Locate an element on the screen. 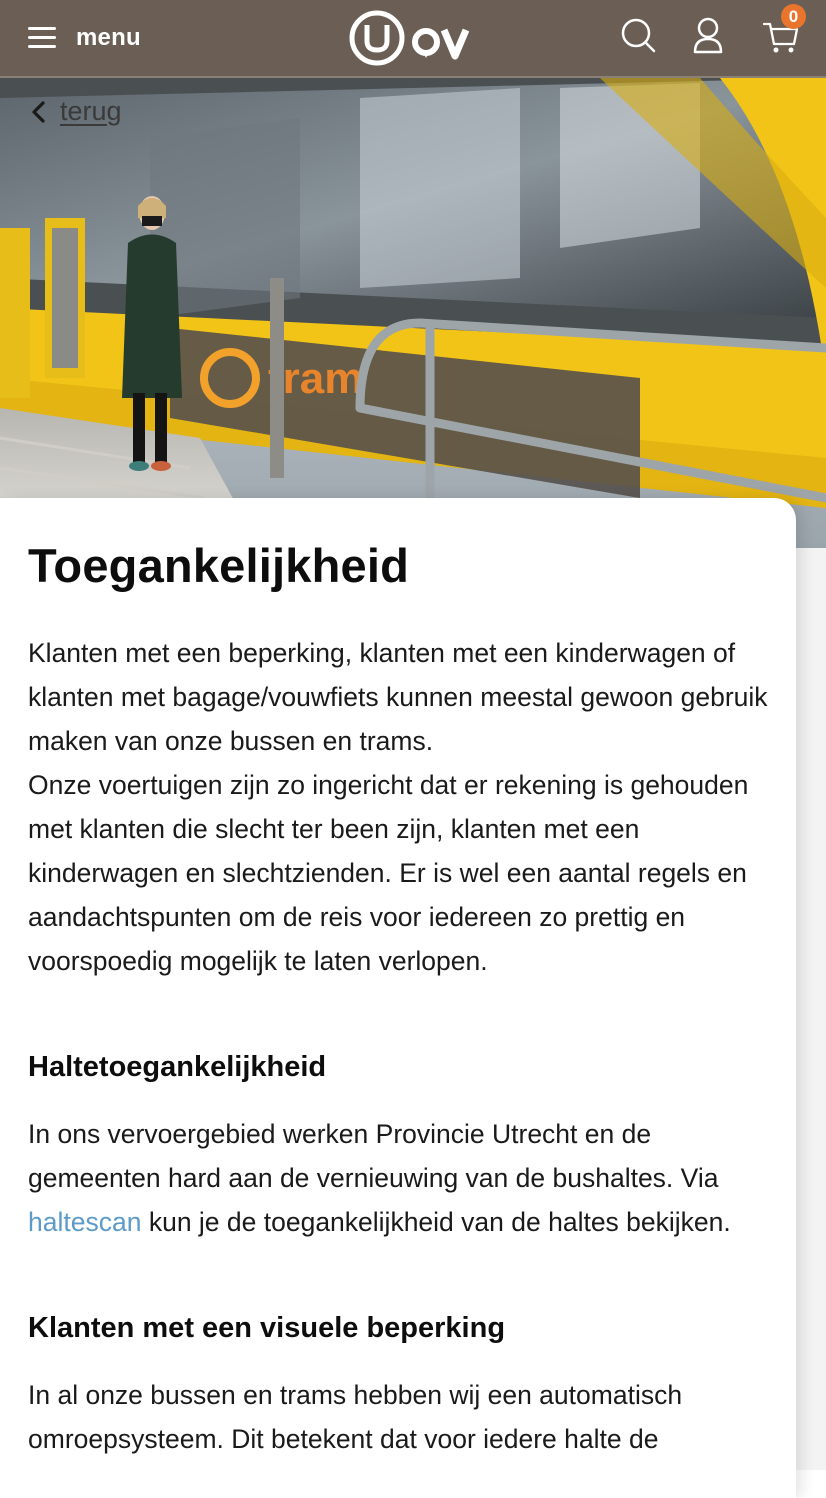  menu-button: menu is located at coordinates (84, 38).